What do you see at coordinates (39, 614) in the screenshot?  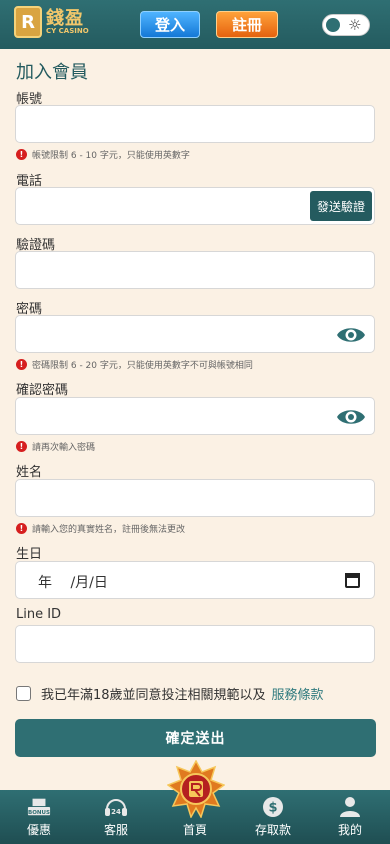 I see `line-id-label: Line ID` at bounding box center [39, 614].